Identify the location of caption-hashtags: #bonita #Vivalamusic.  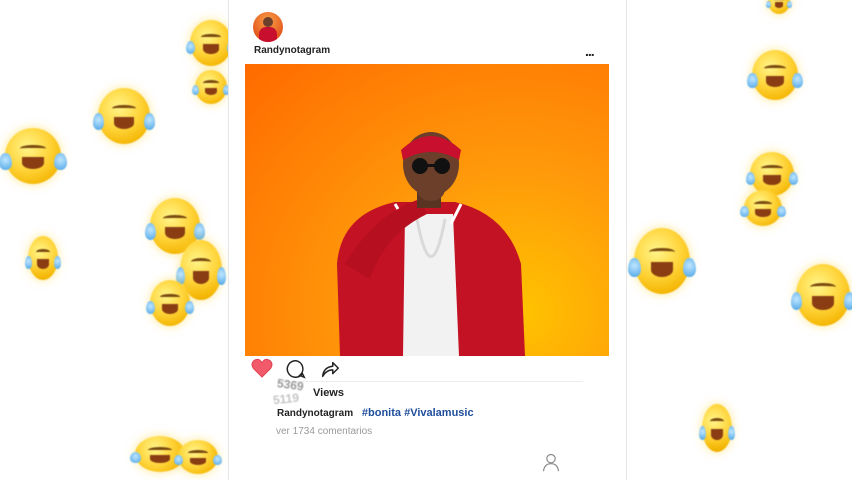
(418, 413).